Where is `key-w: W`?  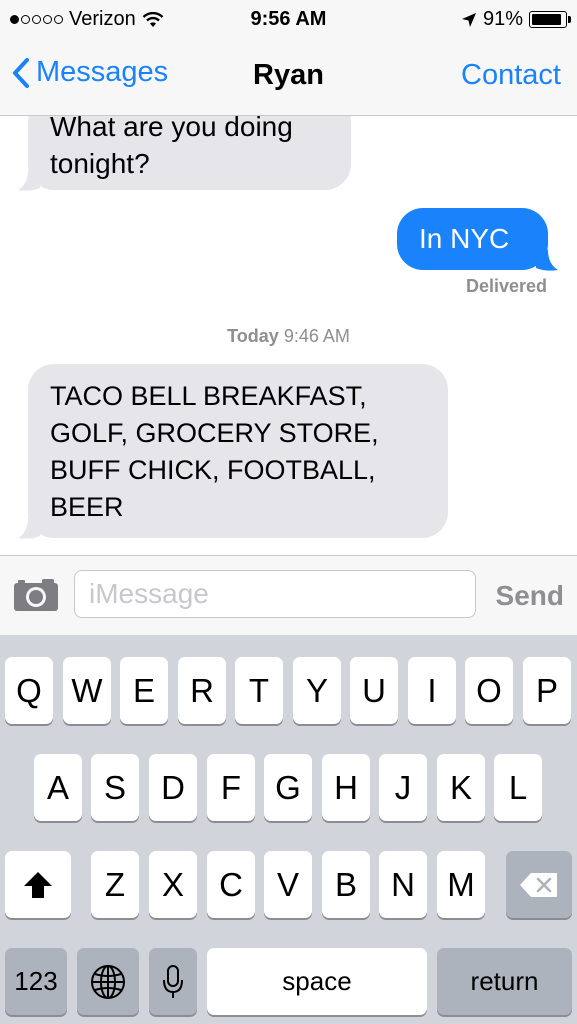 key-w: W is located at coordinates (87, 690).